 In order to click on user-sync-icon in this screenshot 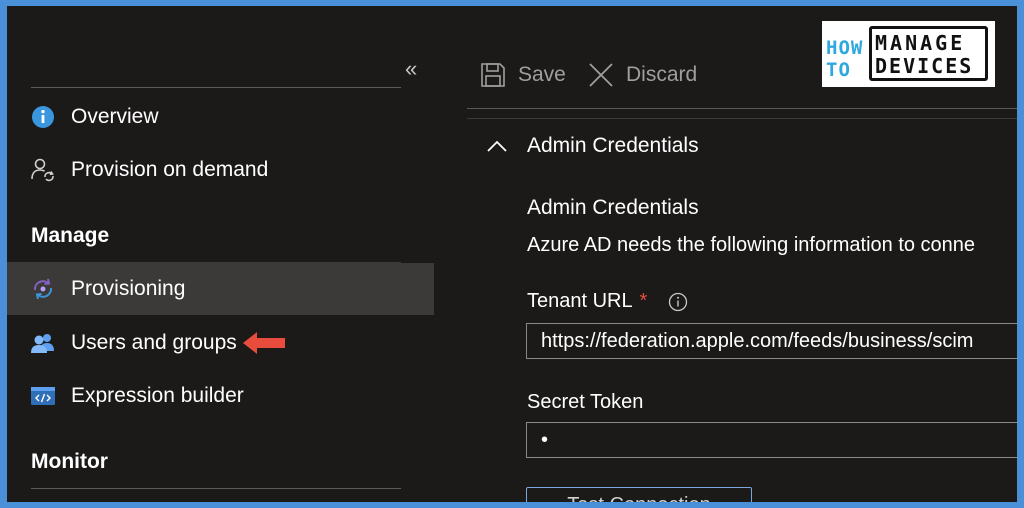, I will do `click(43, 170)`.